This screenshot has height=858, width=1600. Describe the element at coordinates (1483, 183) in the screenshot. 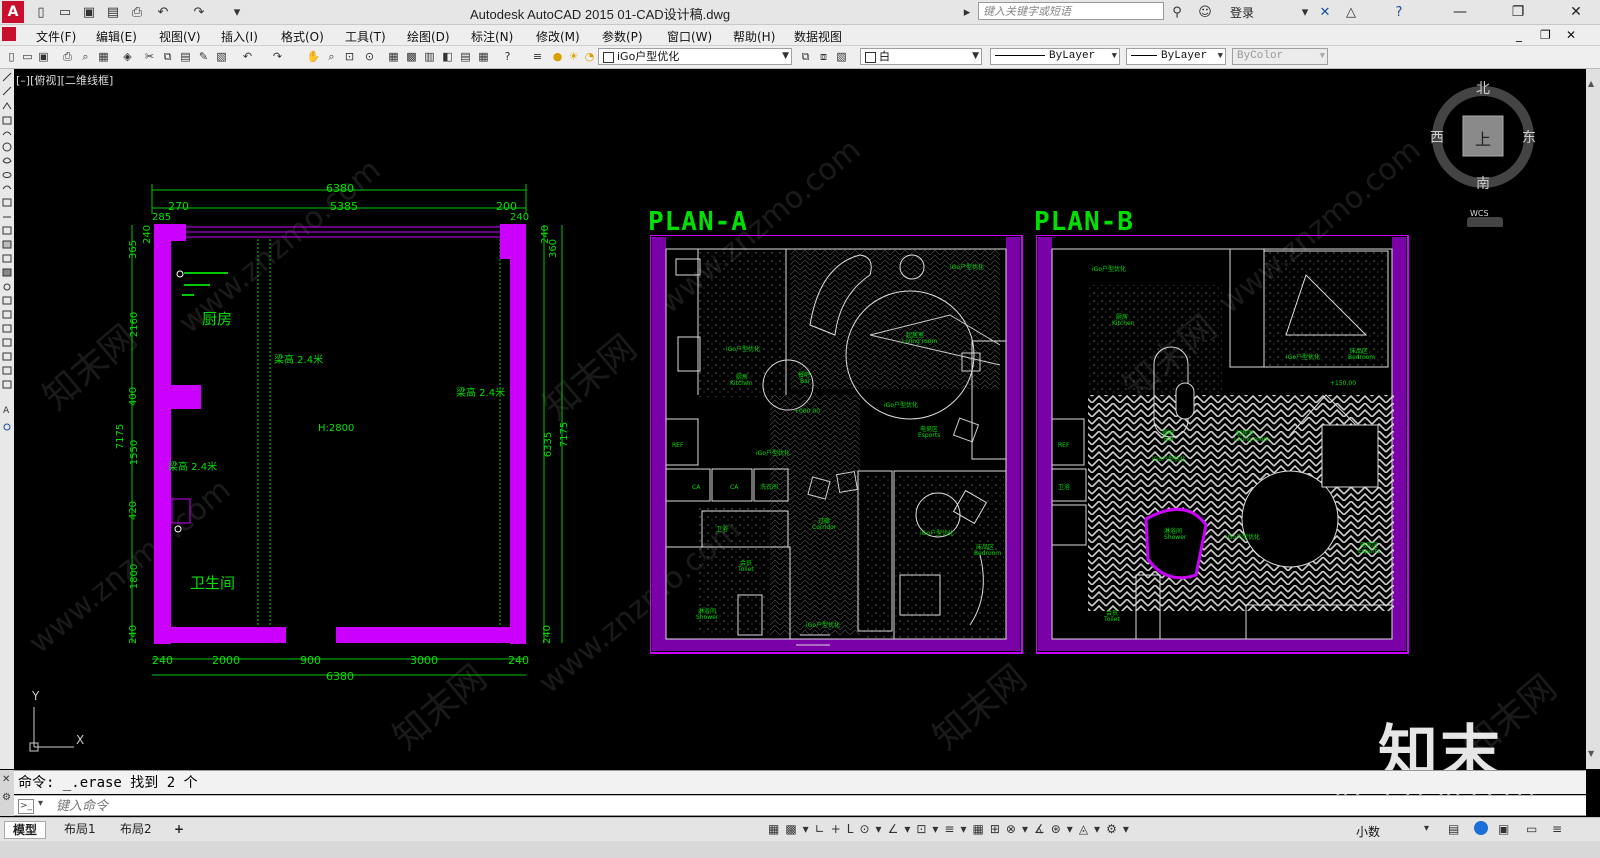

I see `compass-south: 南` at that location.